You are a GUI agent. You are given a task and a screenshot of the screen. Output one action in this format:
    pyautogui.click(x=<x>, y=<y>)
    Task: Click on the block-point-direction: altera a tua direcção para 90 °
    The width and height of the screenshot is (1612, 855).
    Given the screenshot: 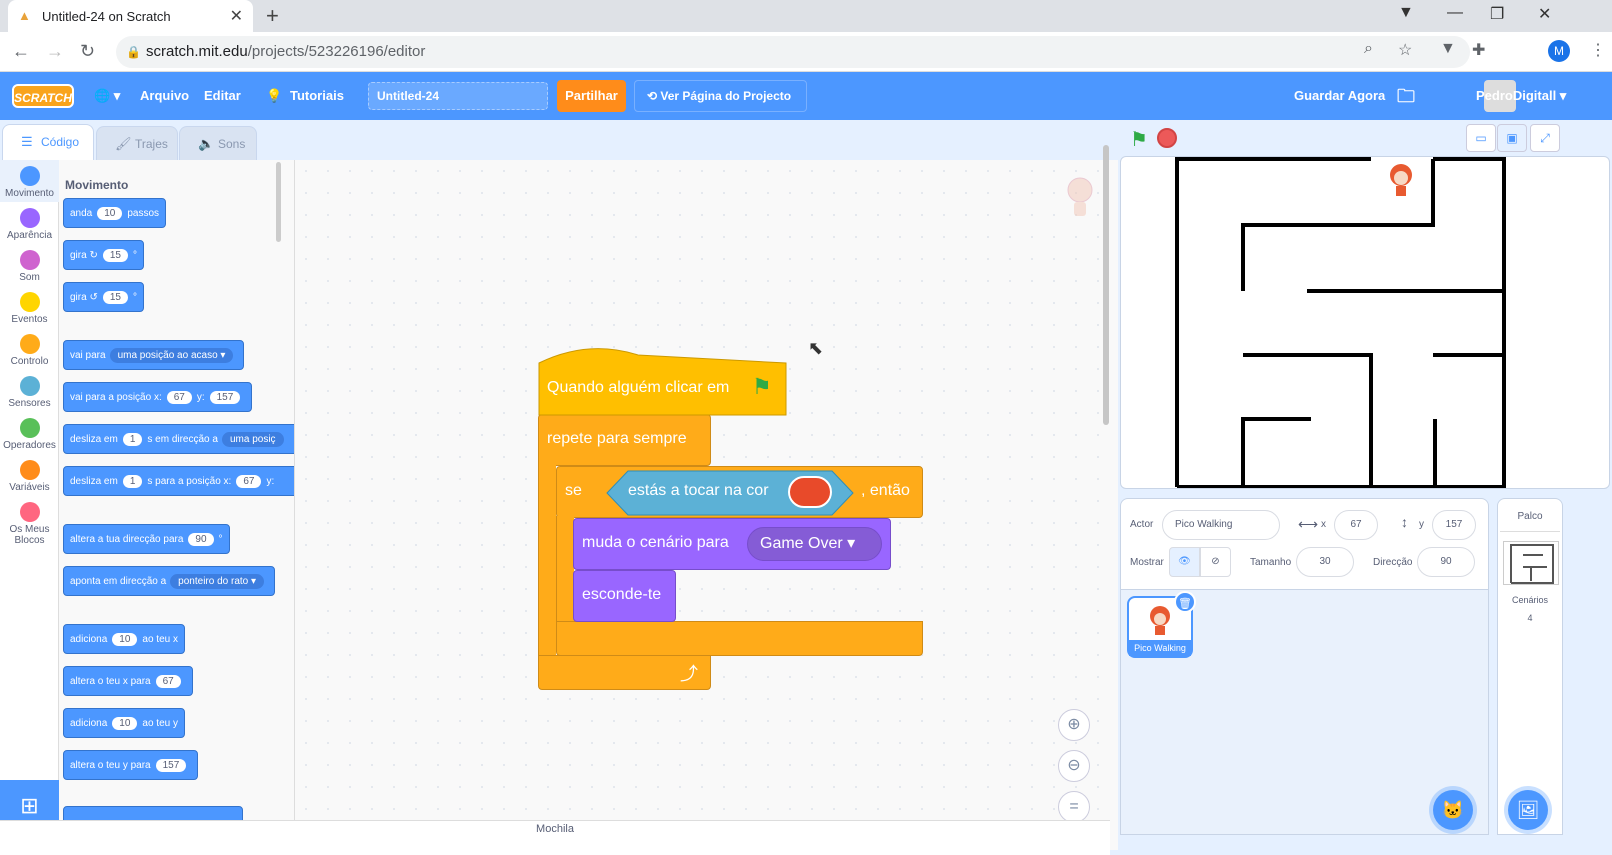 What is the action you would take?
    pyautogui.click(x=146, y=539)
    